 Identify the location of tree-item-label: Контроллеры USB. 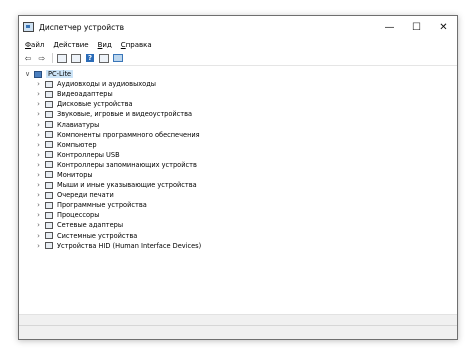
(88, 154).